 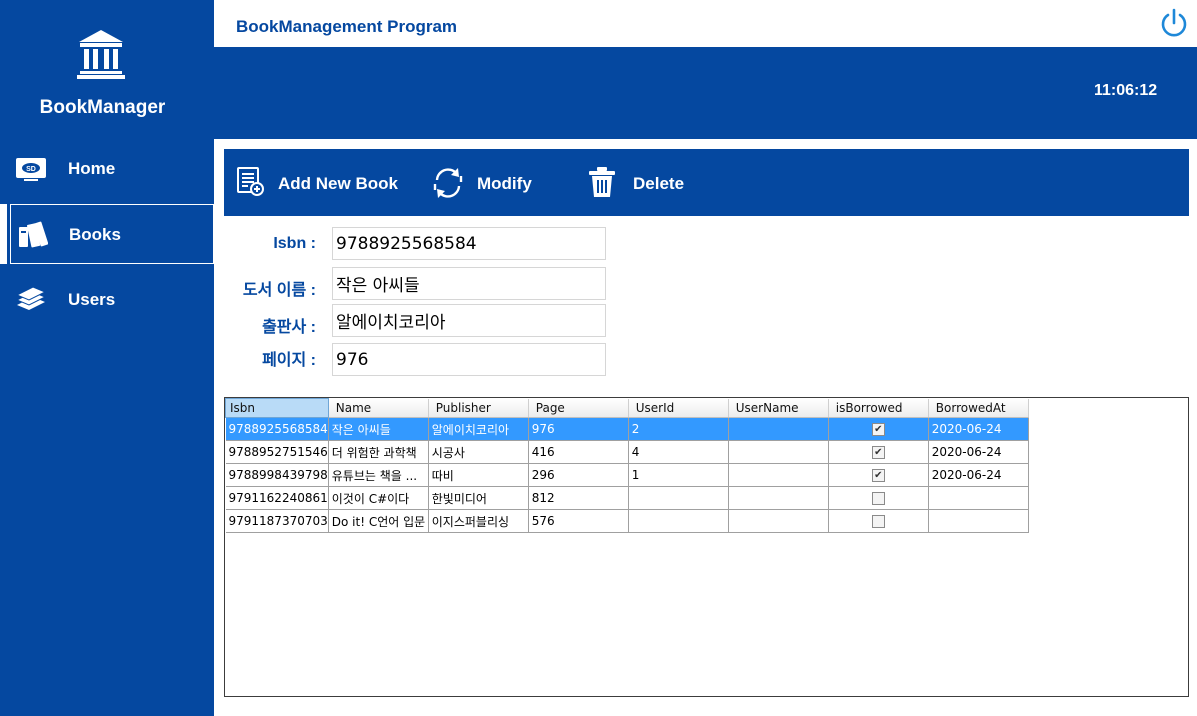 What do you see at coordinates (92, 168) in the screenshot?
I see `nav-label-home: Home` at bounding box center [92, 168].